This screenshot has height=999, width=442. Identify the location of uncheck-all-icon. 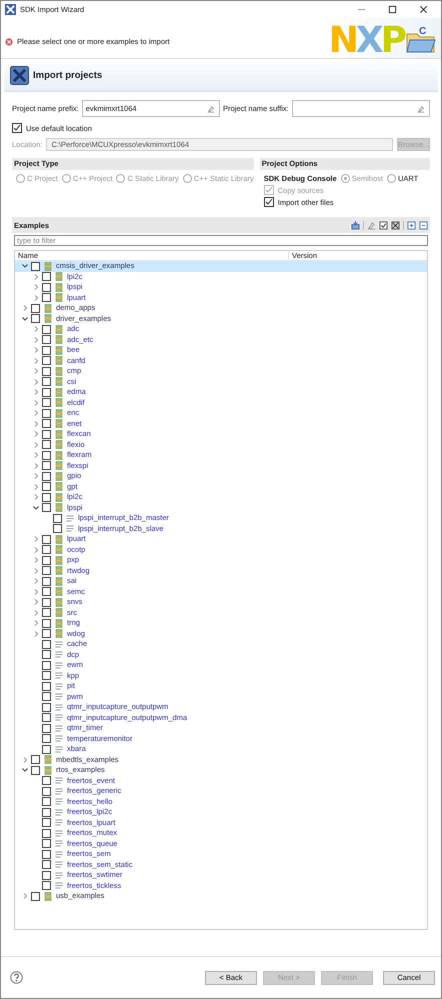
(395, 225).